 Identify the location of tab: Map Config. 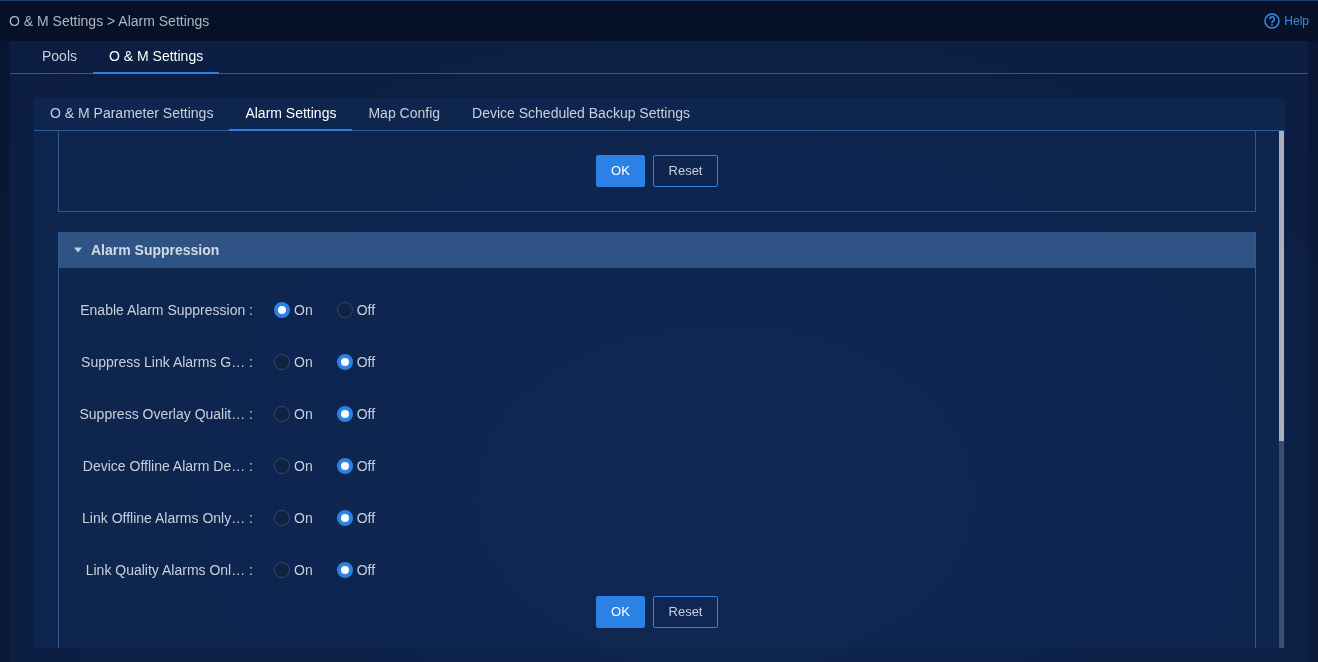
(404, 114).